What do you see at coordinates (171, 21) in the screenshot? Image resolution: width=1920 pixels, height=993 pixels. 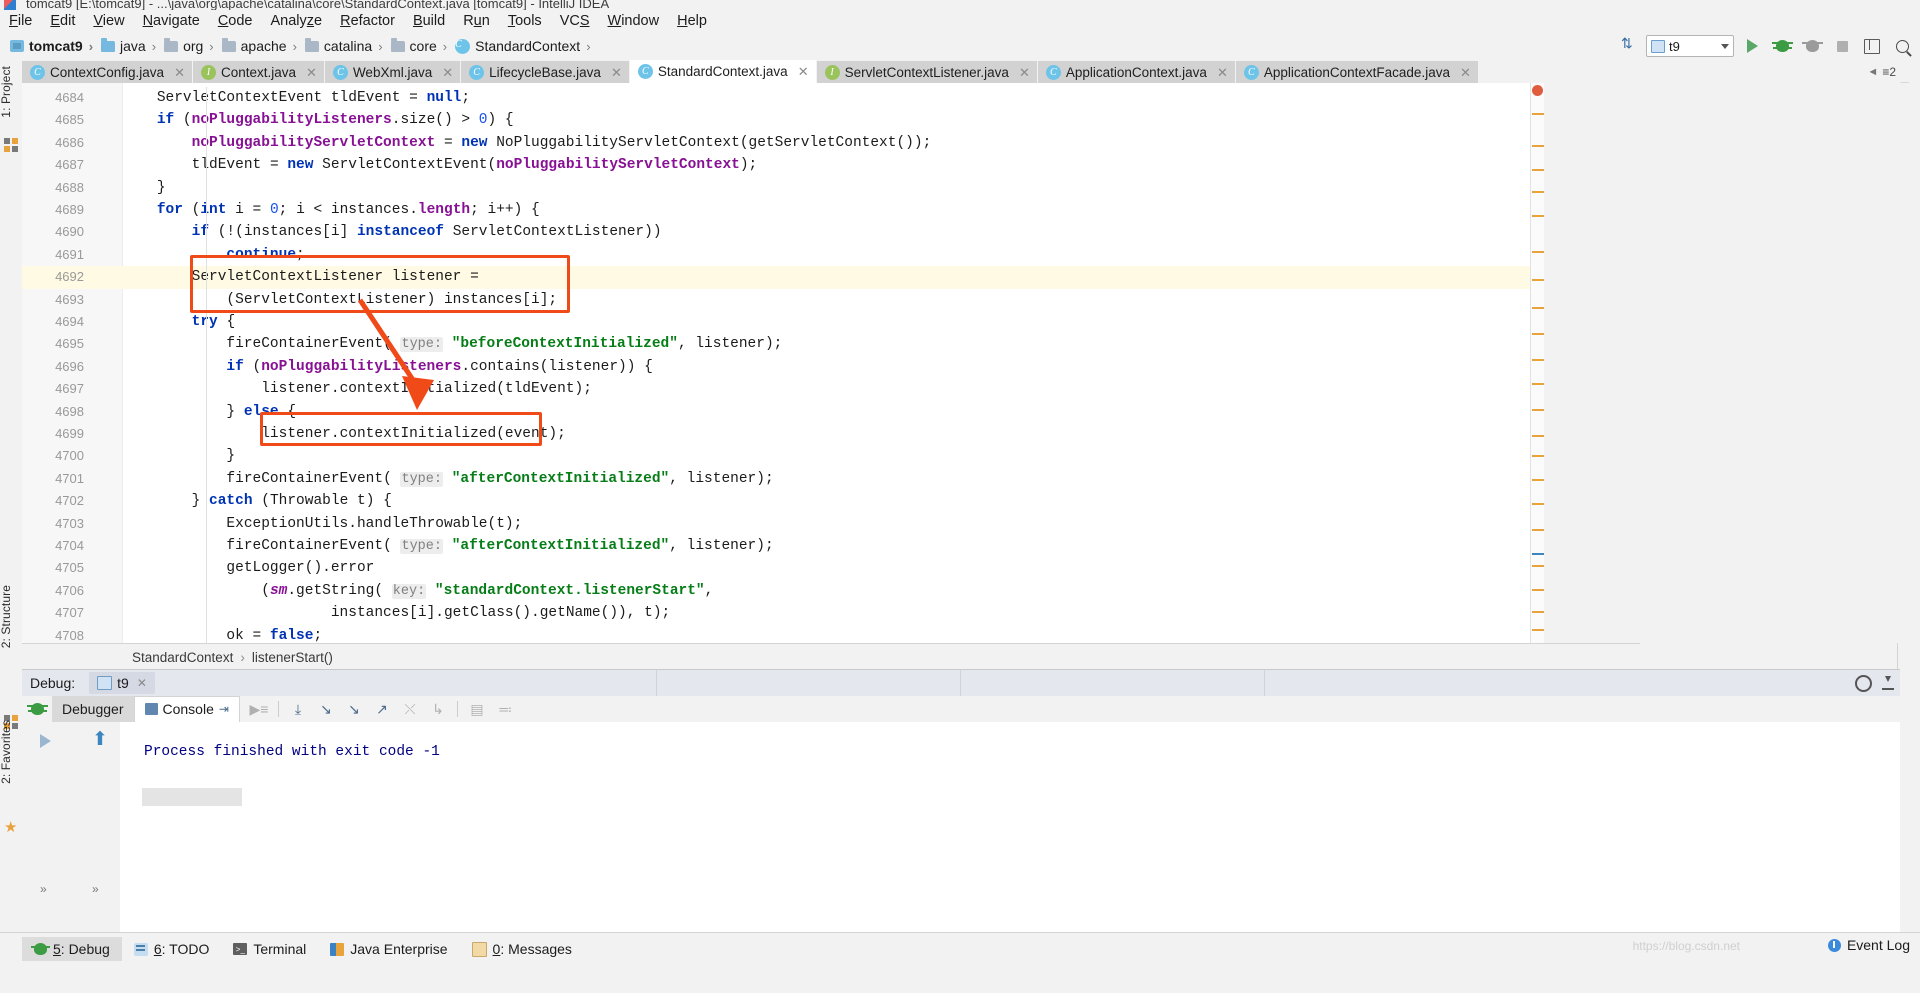 I see `menu-item-navigate: Navigate` at bounding box center [171, 21].